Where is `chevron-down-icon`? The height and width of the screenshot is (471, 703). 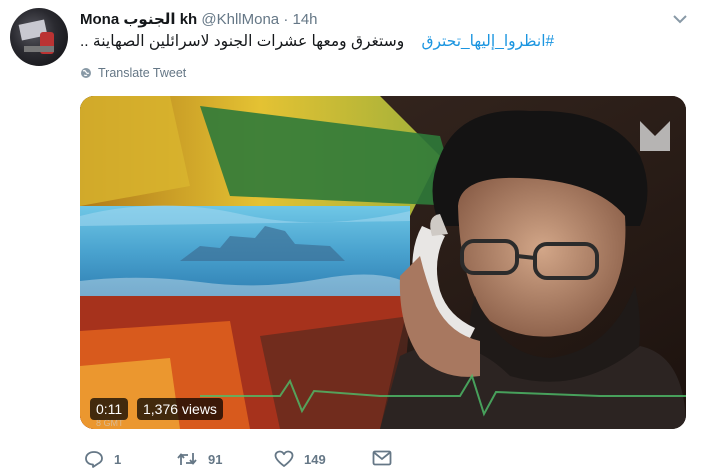
chevron-down-icon is located at coordinates (680, 19).